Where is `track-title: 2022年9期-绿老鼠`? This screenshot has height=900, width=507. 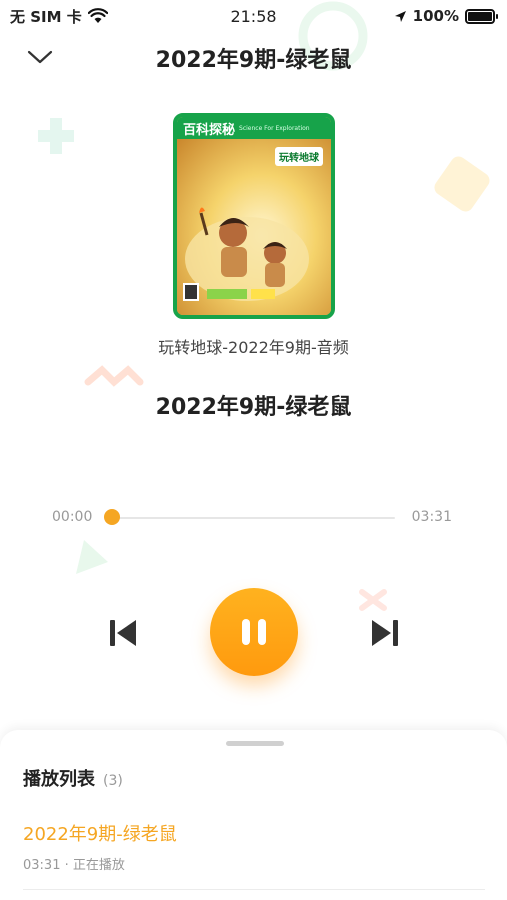 track-title: 2022年9期-绿老鼠 is located at coordinates (253, 407).